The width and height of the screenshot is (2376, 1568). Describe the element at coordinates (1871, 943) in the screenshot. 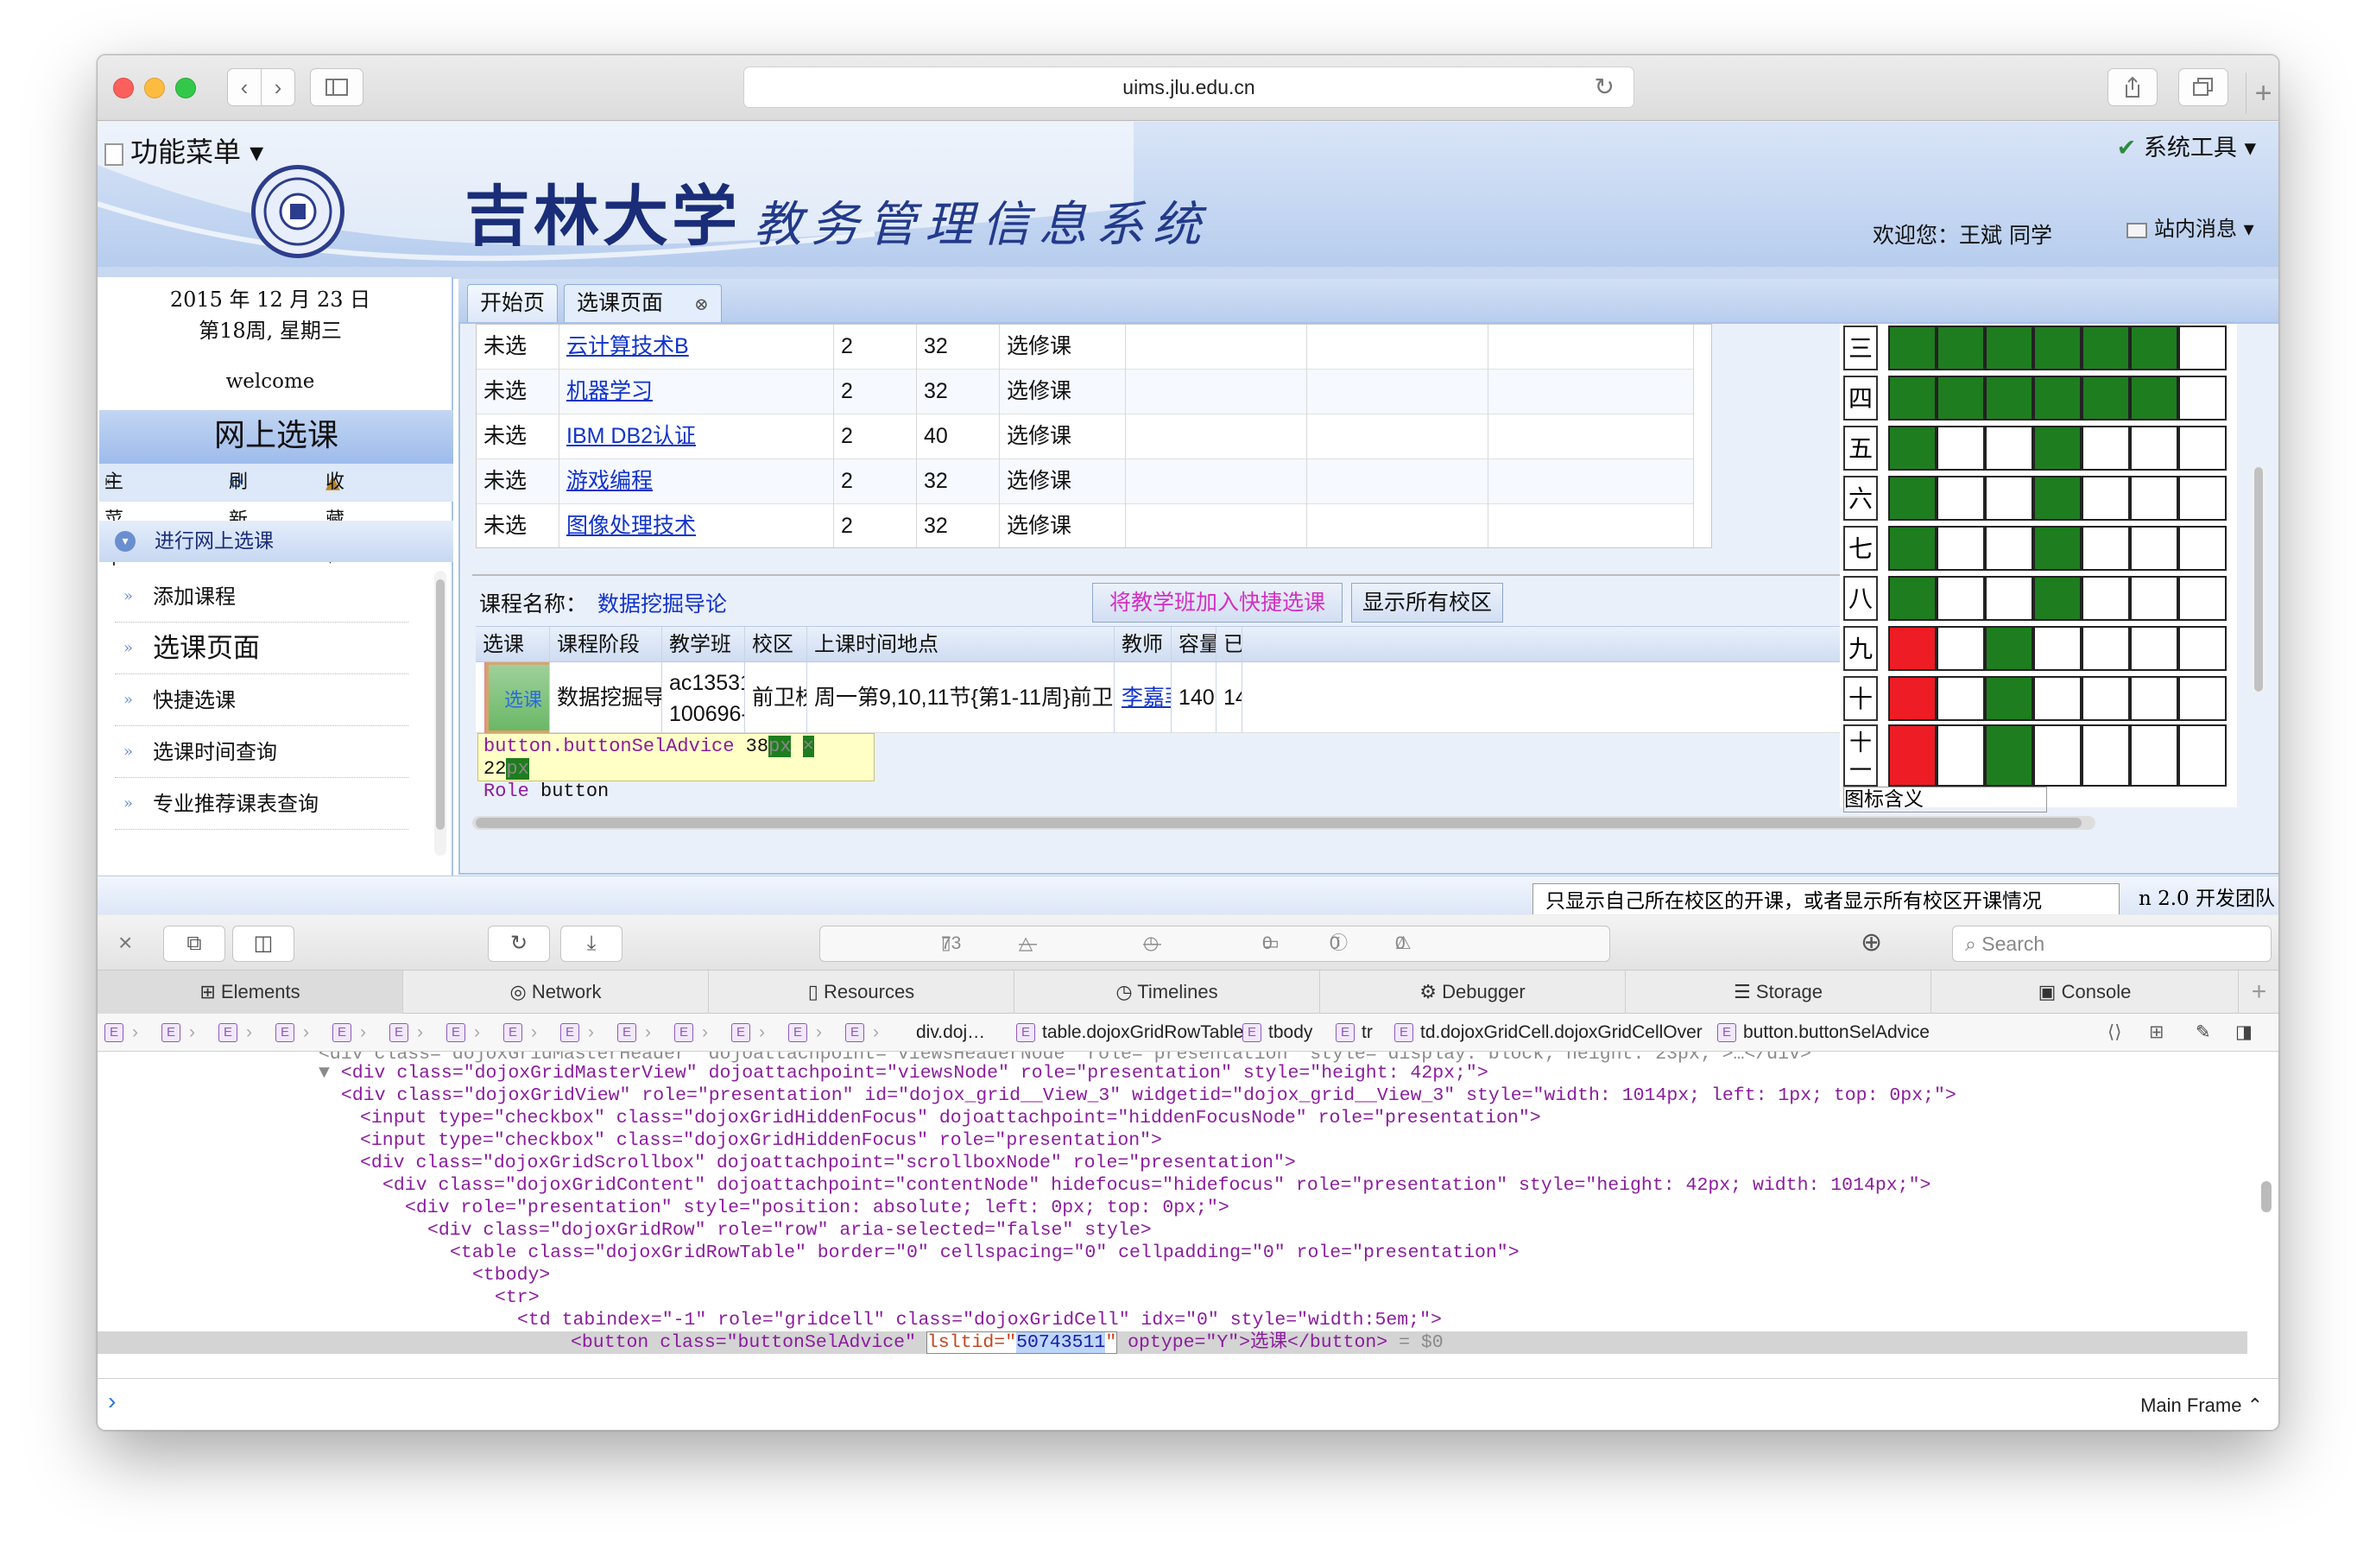

I see `element-picker-icon: ⊕` at that location.